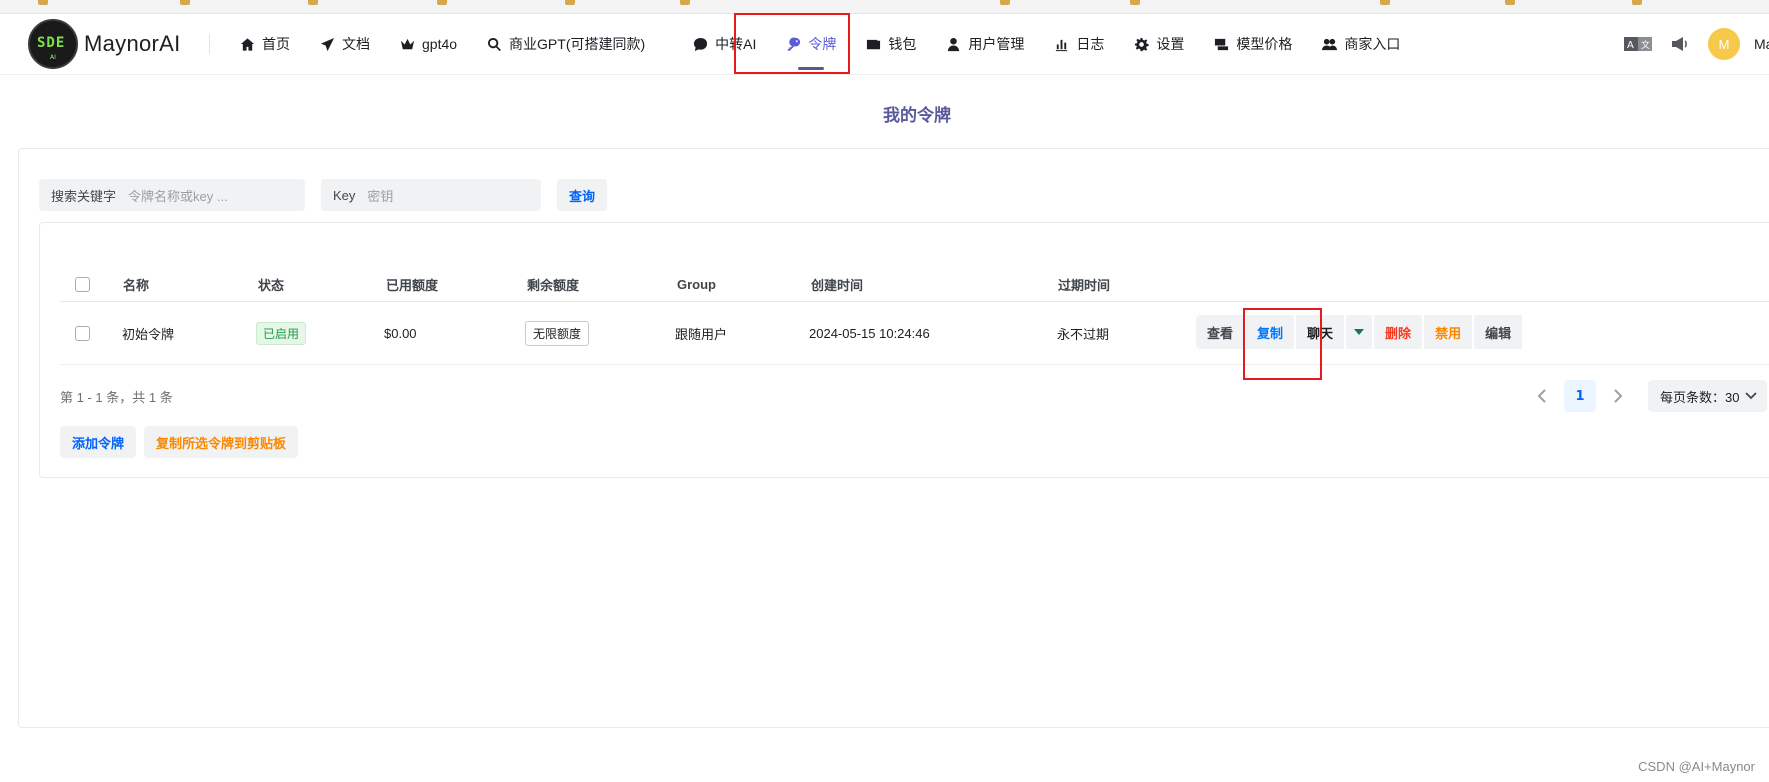  I want to click on chevron-right-icon, so click(1618, 396).